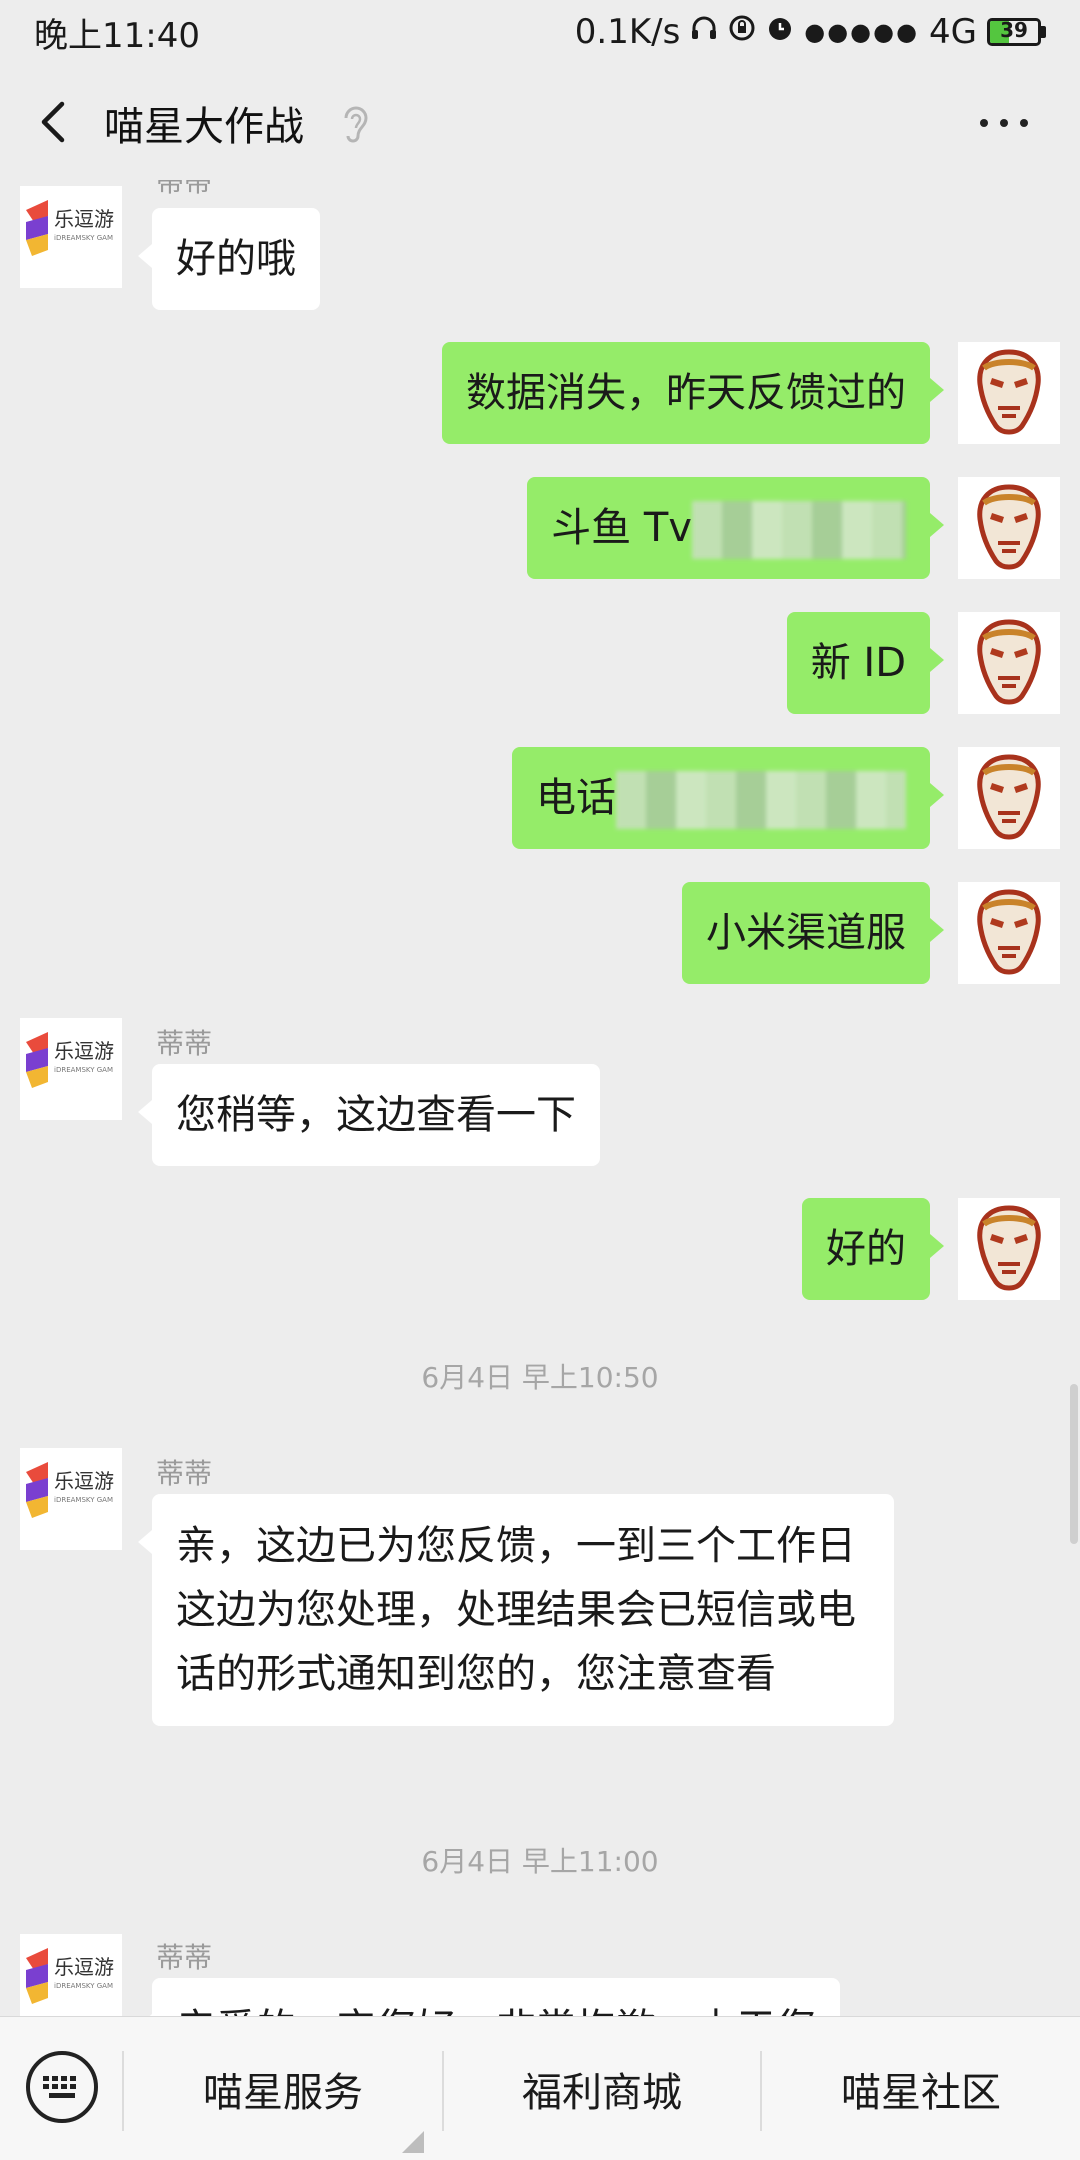 The height and width of the screenshot is (2160, 1080). I want to click on message-text: 电话, so click(576, 798).